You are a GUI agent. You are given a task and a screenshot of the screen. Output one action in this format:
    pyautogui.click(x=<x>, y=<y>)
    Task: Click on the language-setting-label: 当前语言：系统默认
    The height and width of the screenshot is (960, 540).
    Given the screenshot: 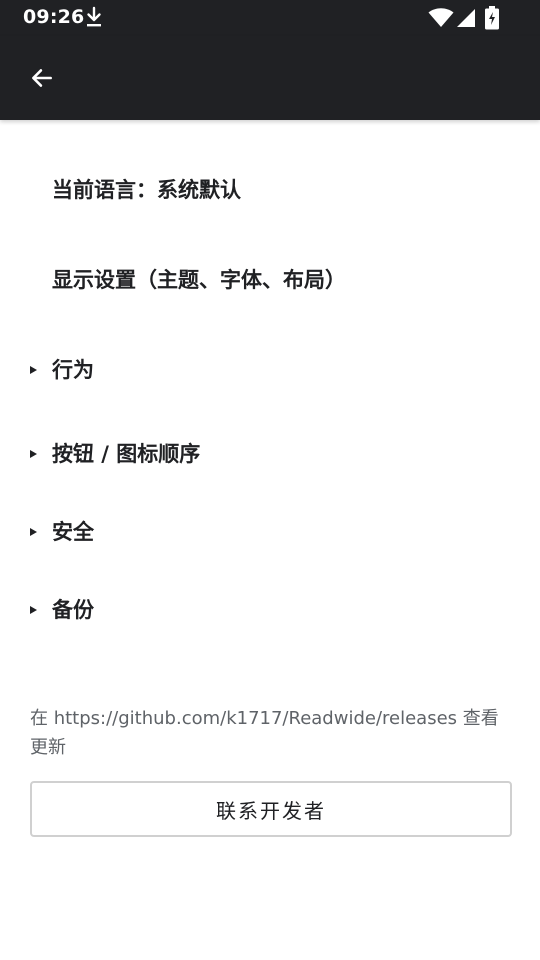 What is the action you would take?
    pyautogui.click(x=146, y=190)
    